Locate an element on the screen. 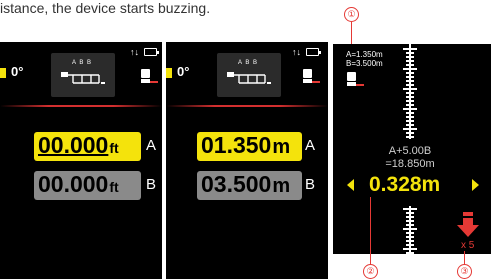  stored-a-value: A=1.350m is located at coordinates (364, 54).